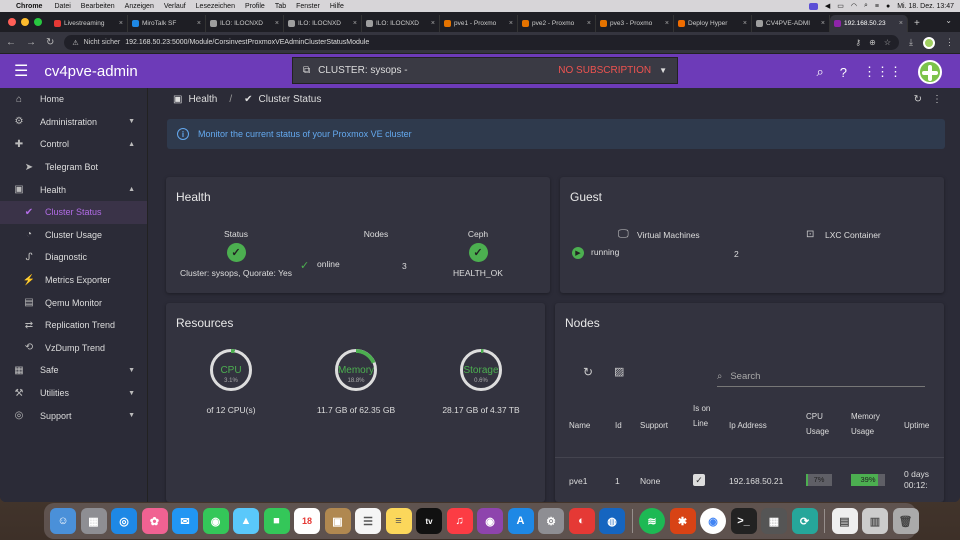 This screenshot has height=540, width=960. What do you see at coordinates (73, 122) in the screenshot?
I see `sidebar-item-administration: ⚙ Administration ▼` at bounding box center [73, 122].